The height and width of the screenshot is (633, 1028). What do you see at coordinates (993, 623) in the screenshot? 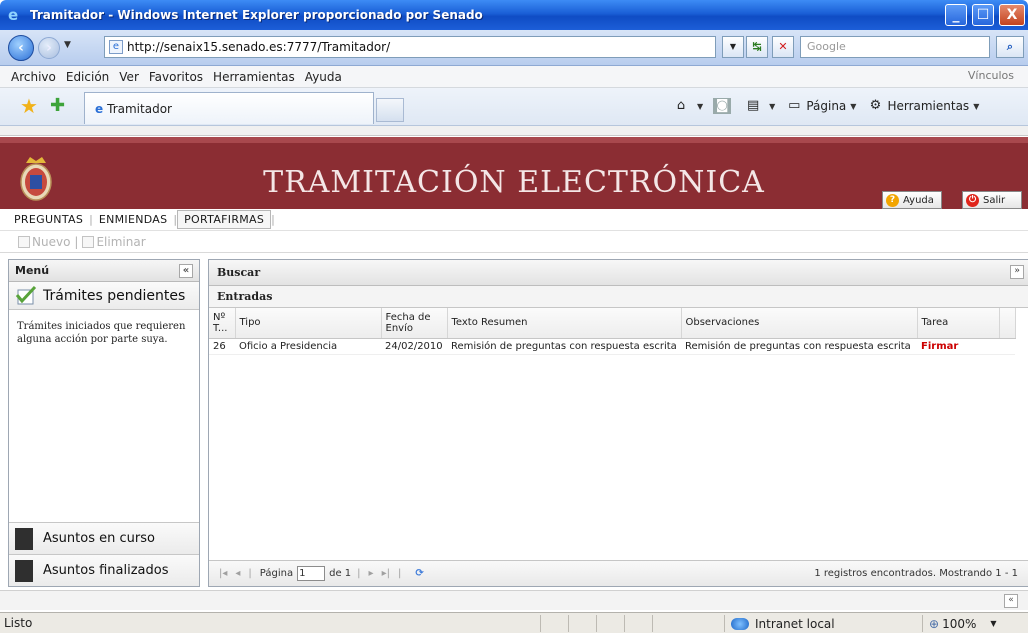
I see `zoom-dropdown-icon: ▼` at bounding box center [993, 623].